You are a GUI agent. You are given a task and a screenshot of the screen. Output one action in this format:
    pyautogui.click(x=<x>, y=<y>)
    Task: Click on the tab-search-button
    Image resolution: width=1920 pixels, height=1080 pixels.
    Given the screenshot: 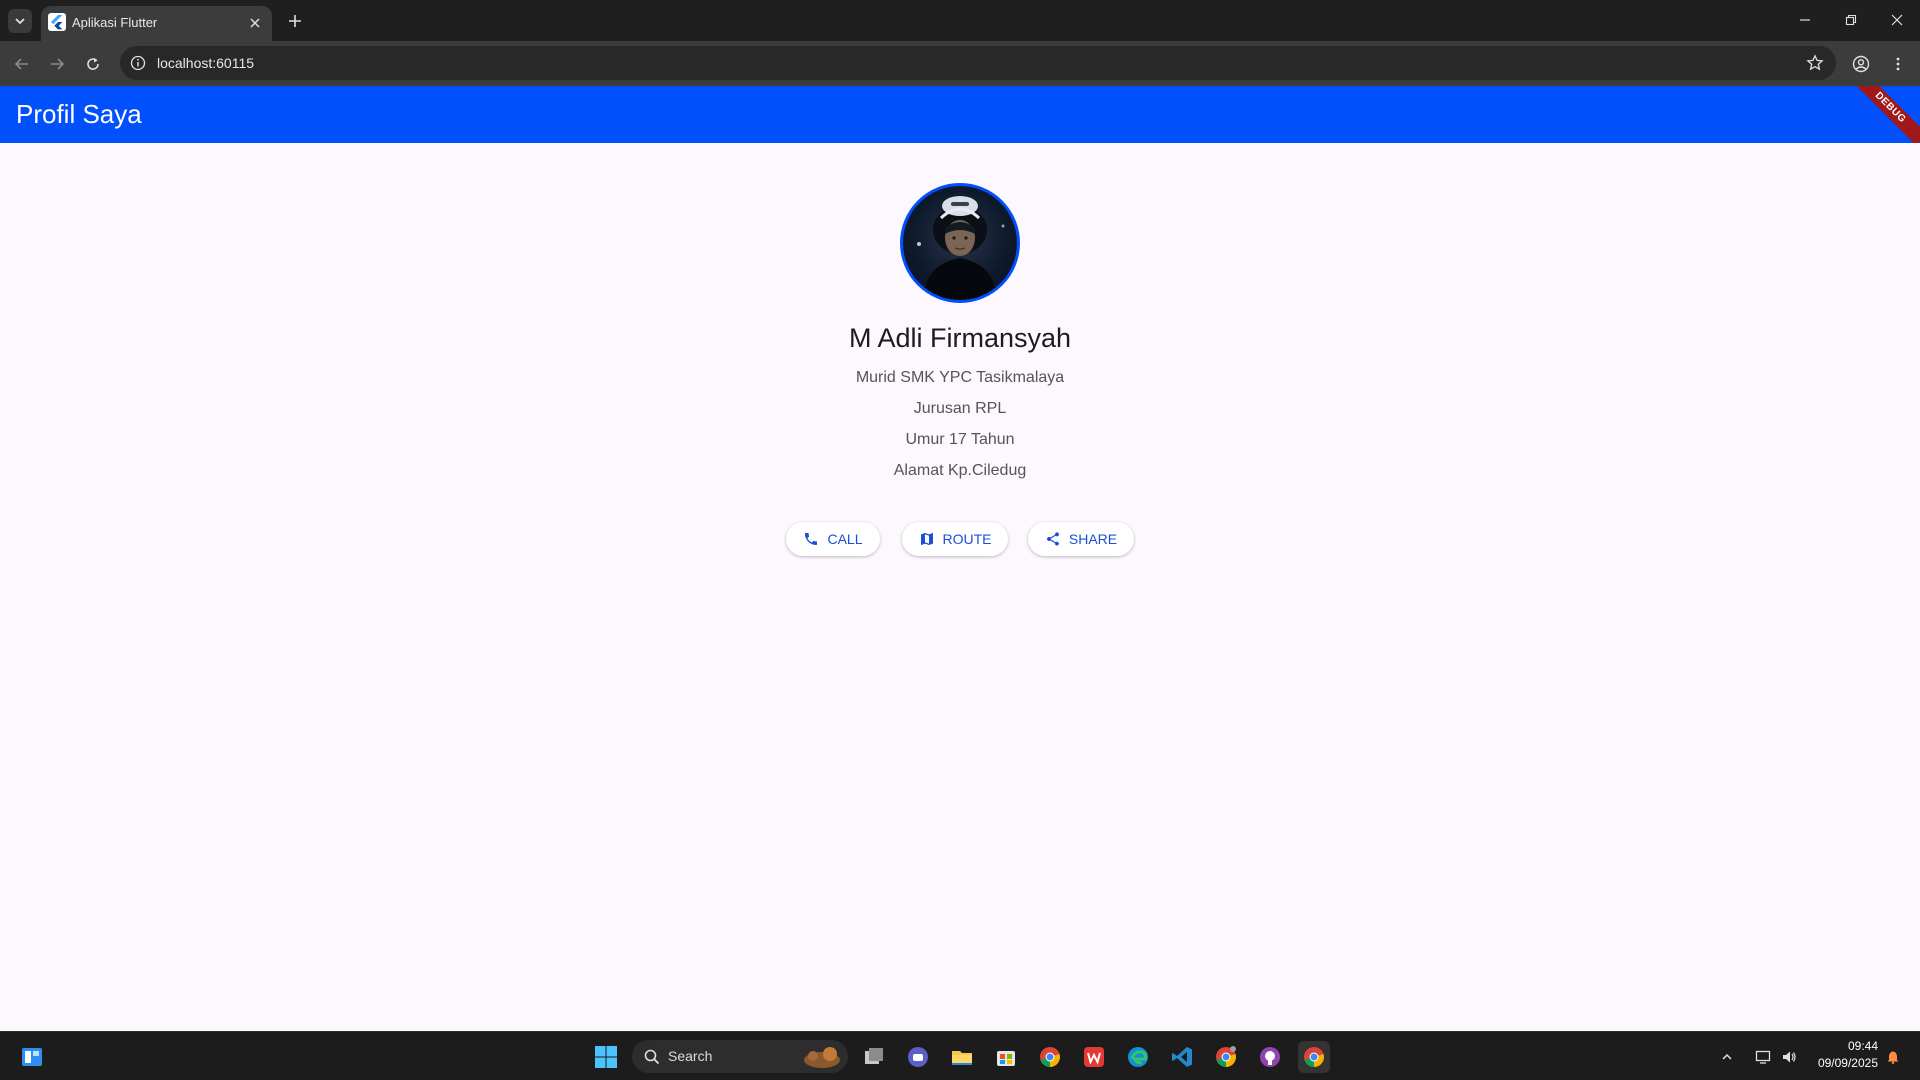 What is the action you would take?
    pyautogui.click(x=20, y=21)
    